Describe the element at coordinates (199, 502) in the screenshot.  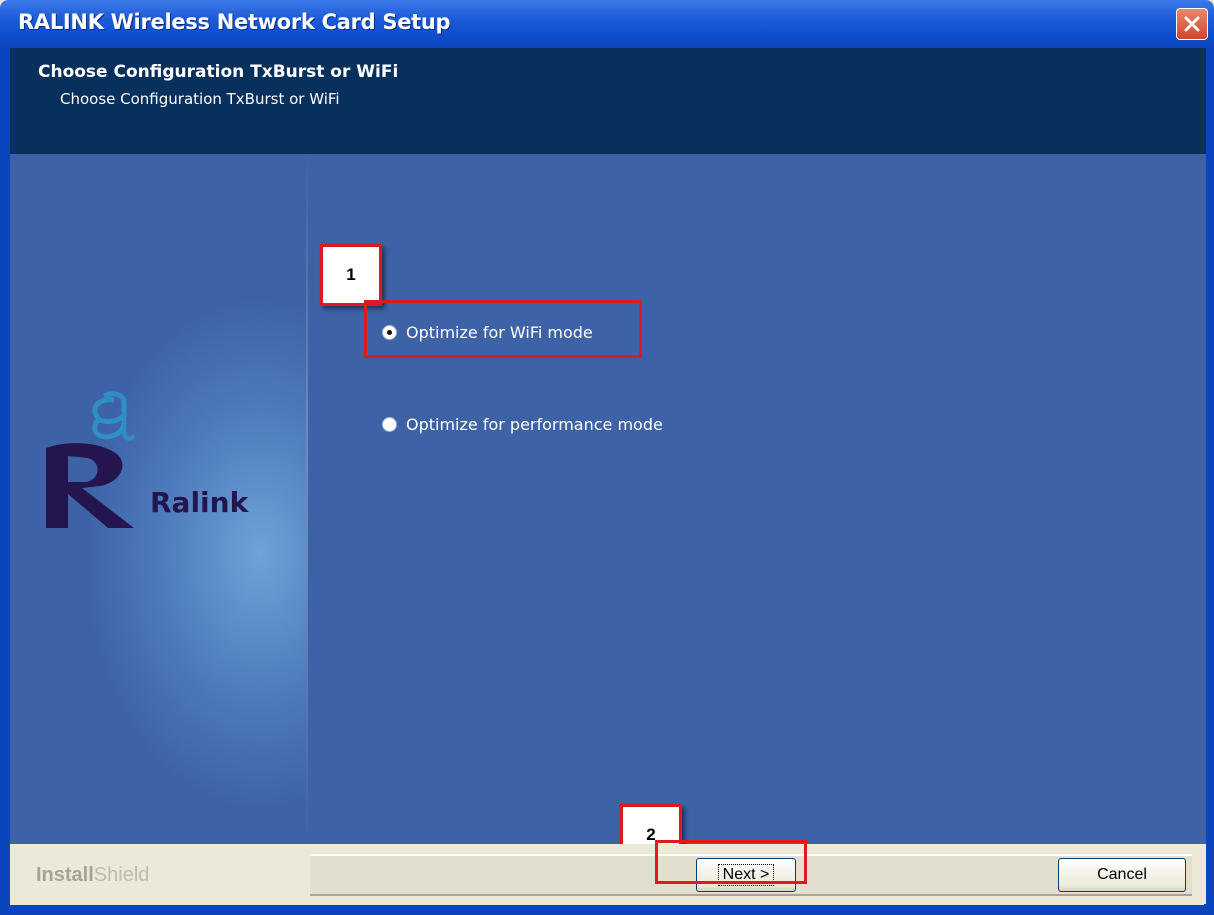
I see `logo-text: Ralink` at that location.